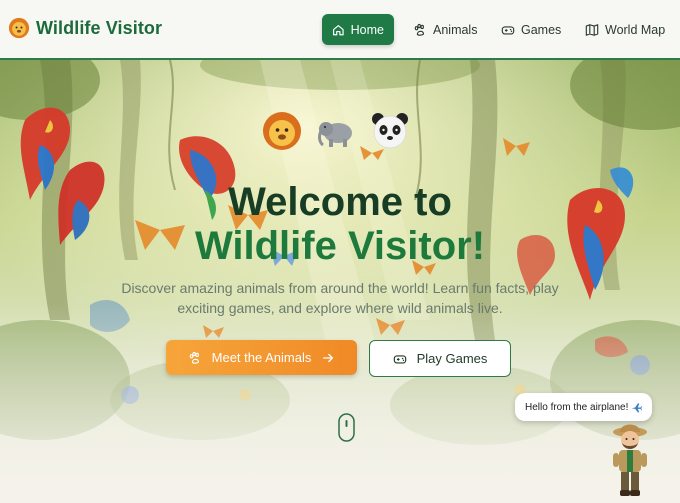 The width and height of the screenshot is (680, 503). I want to click on guide-speech-bubble: Hello from the airplane!, so click(584, 407).